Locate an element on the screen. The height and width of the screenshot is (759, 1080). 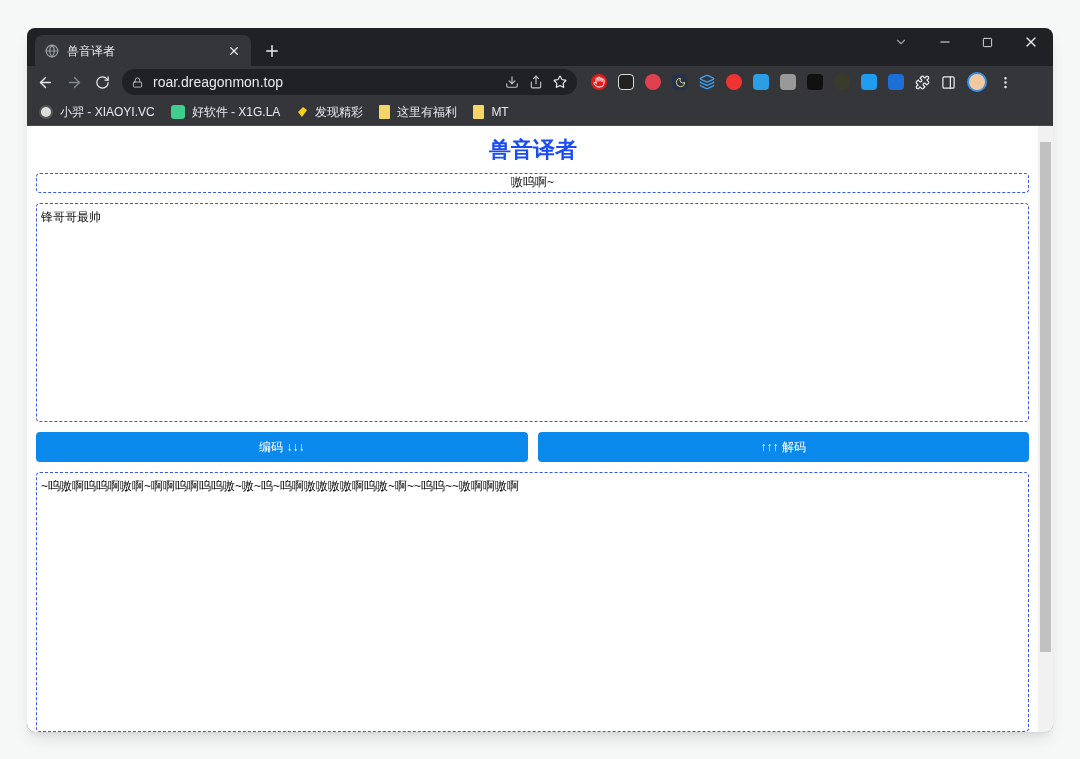
bookmark: 小羿 - XIAOYI.VC is located at coordinates (97, 111).